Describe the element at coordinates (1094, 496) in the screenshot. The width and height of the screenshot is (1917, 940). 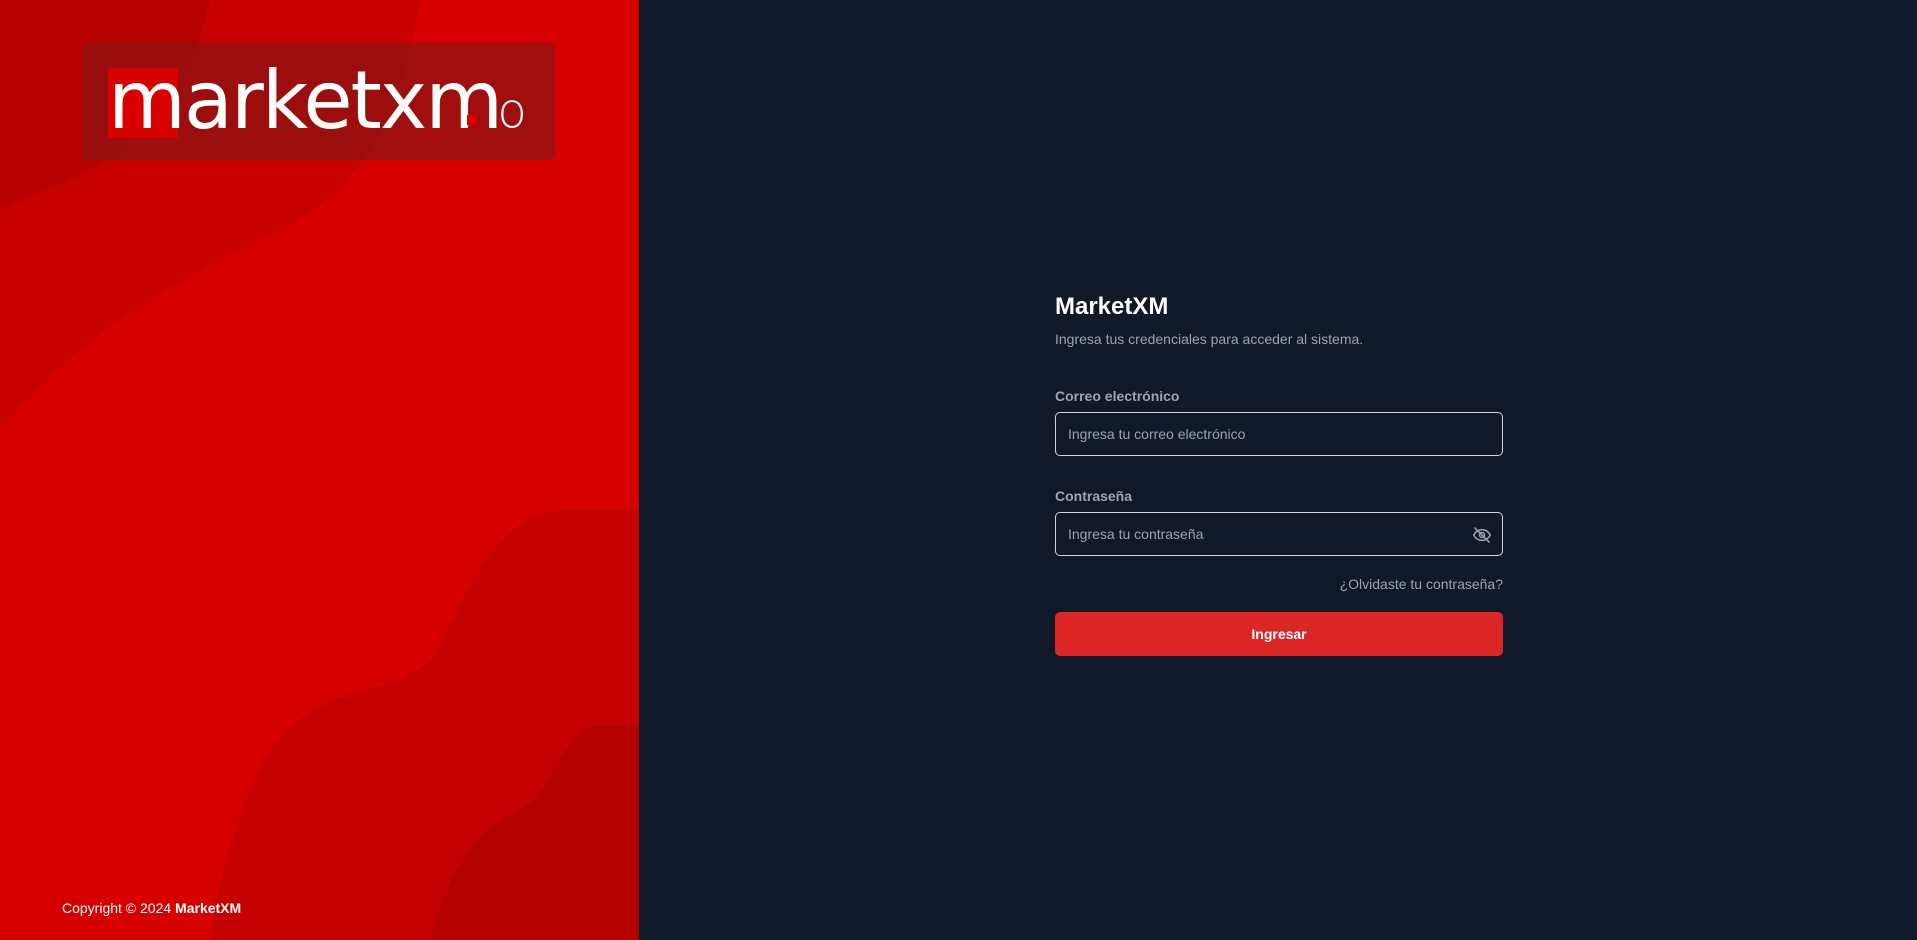
I see `password-label: Contraseña` at that location.